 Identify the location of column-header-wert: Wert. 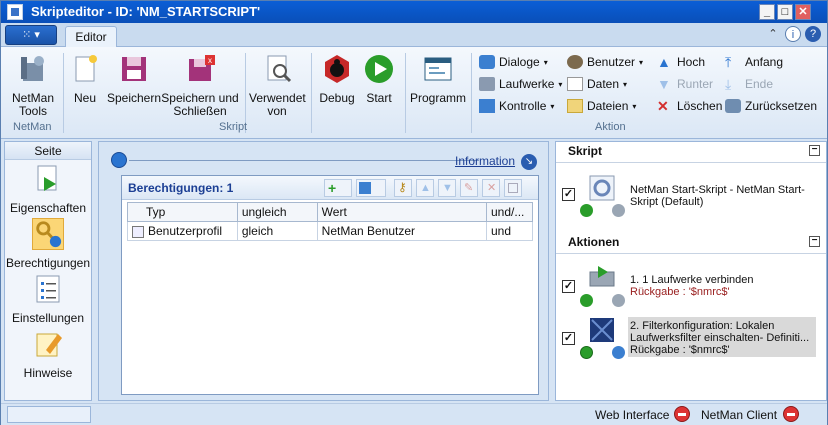
(402, 212).